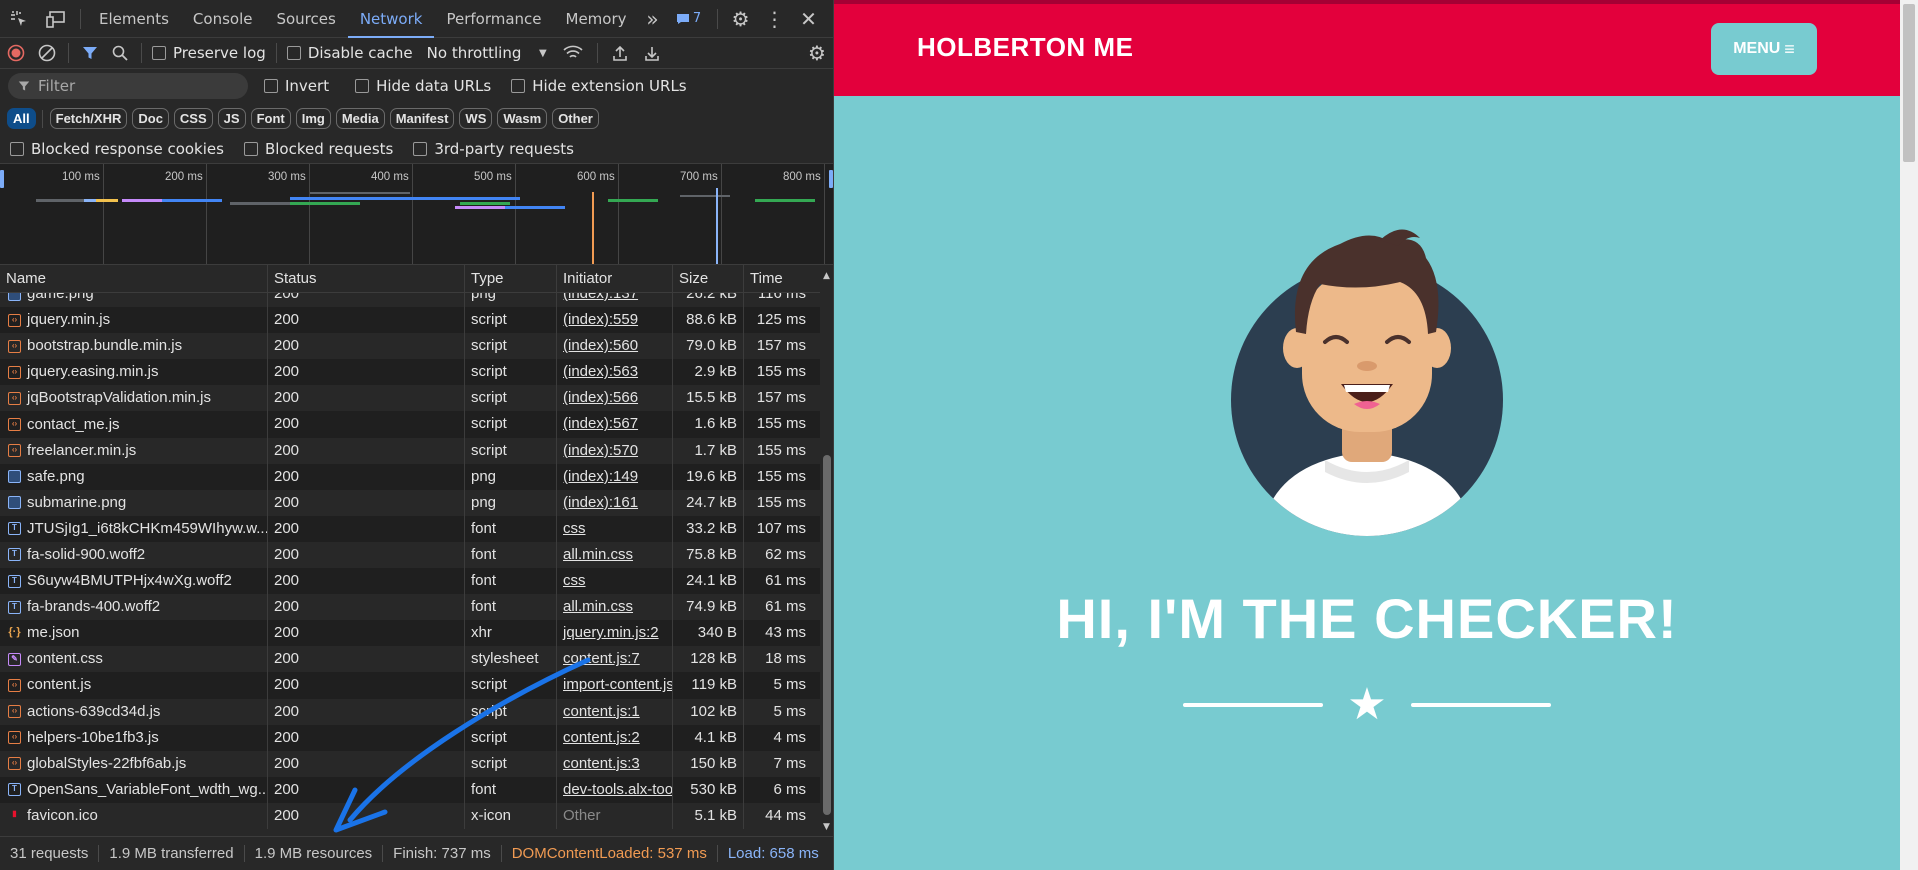 The width and height of the screenshot is (1918, 870). I want to click on request-name-cell: ‹› contact_me.js, so click(134, 424).